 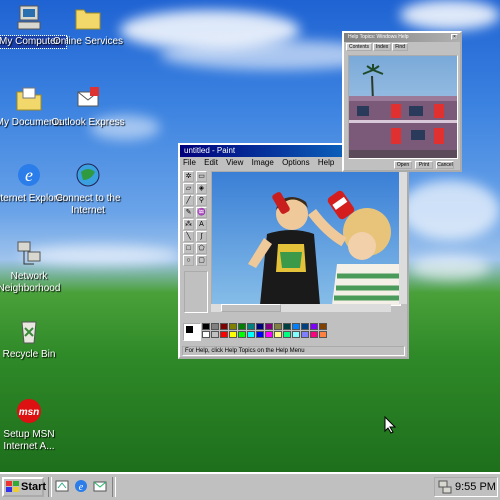 I want to click on tab-contents: Contents, so click(x=359, y=47).